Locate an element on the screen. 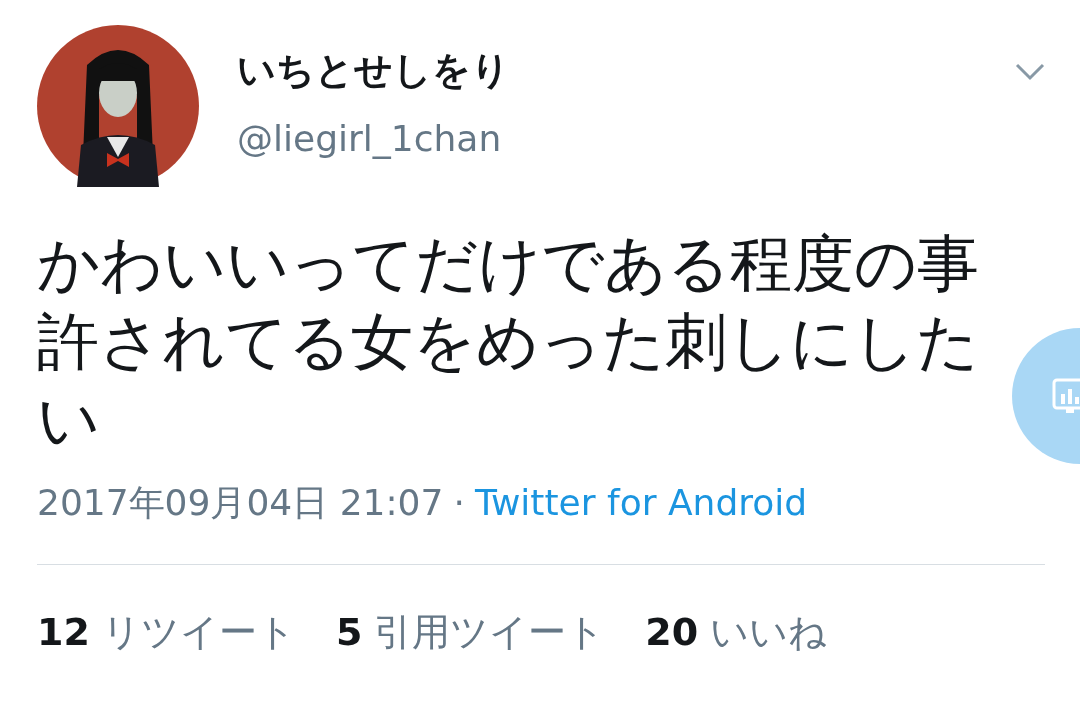  chart-icon is located at coordinates (1065, 396).